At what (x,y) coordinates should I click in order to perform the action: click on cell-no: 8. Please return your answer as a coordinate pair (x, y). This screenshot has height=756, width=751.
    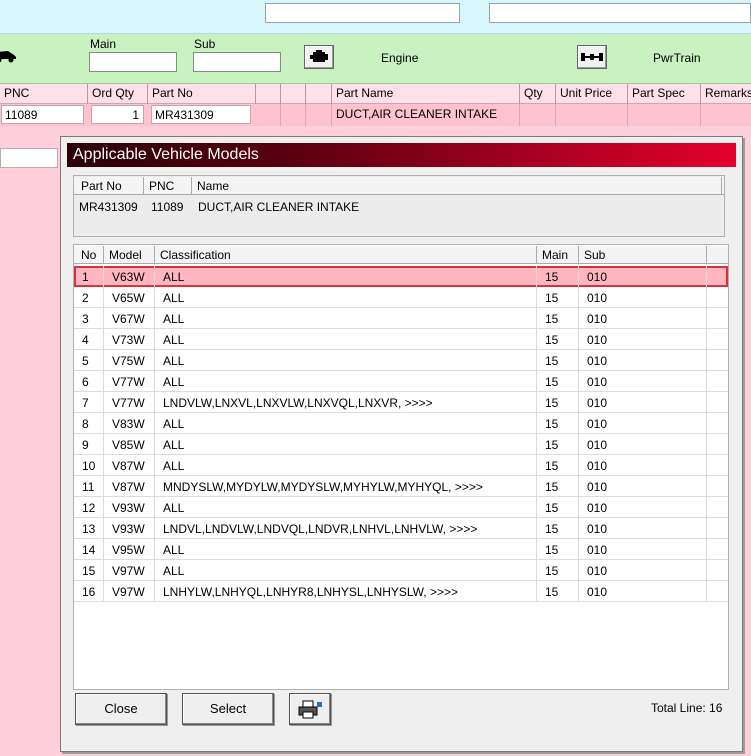
    Looking at the image, I should click on (90, 423).